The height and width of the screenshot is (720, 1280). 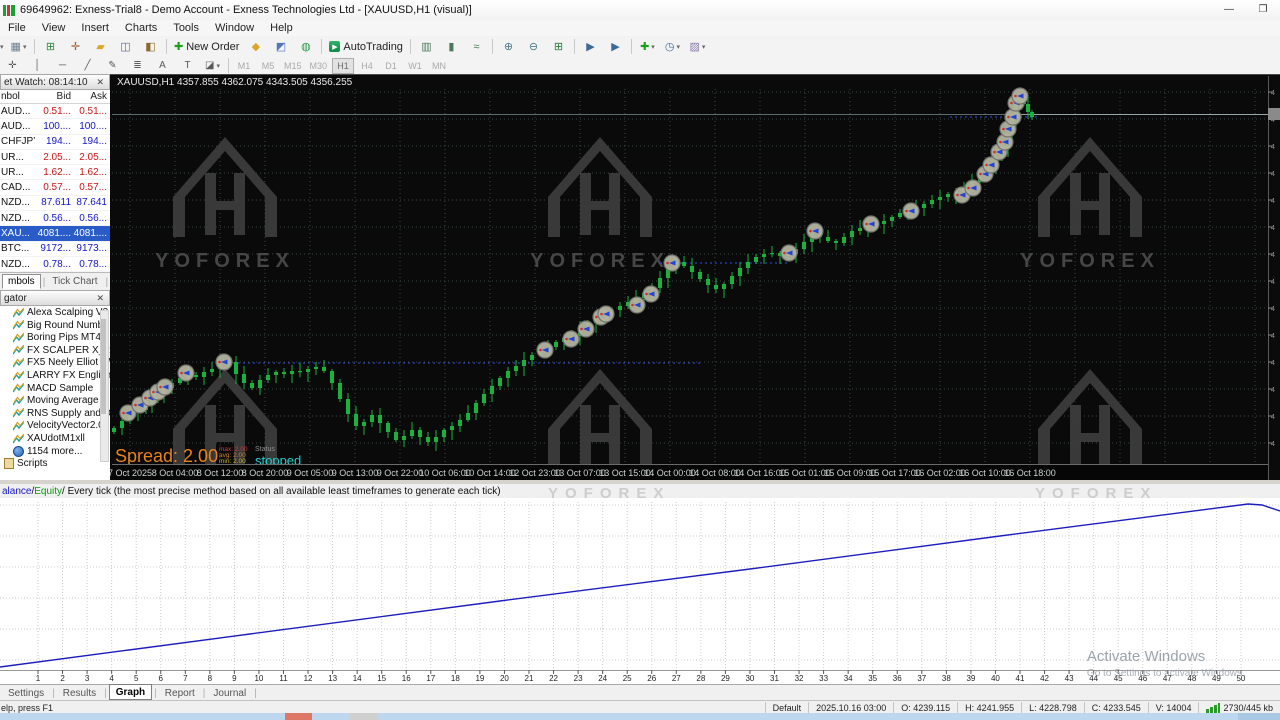 What do you see at coordinates (55, 438) in the screenshot?
I see `navigator-item: XAUdotM1xll` at bounding box center [55, 438].